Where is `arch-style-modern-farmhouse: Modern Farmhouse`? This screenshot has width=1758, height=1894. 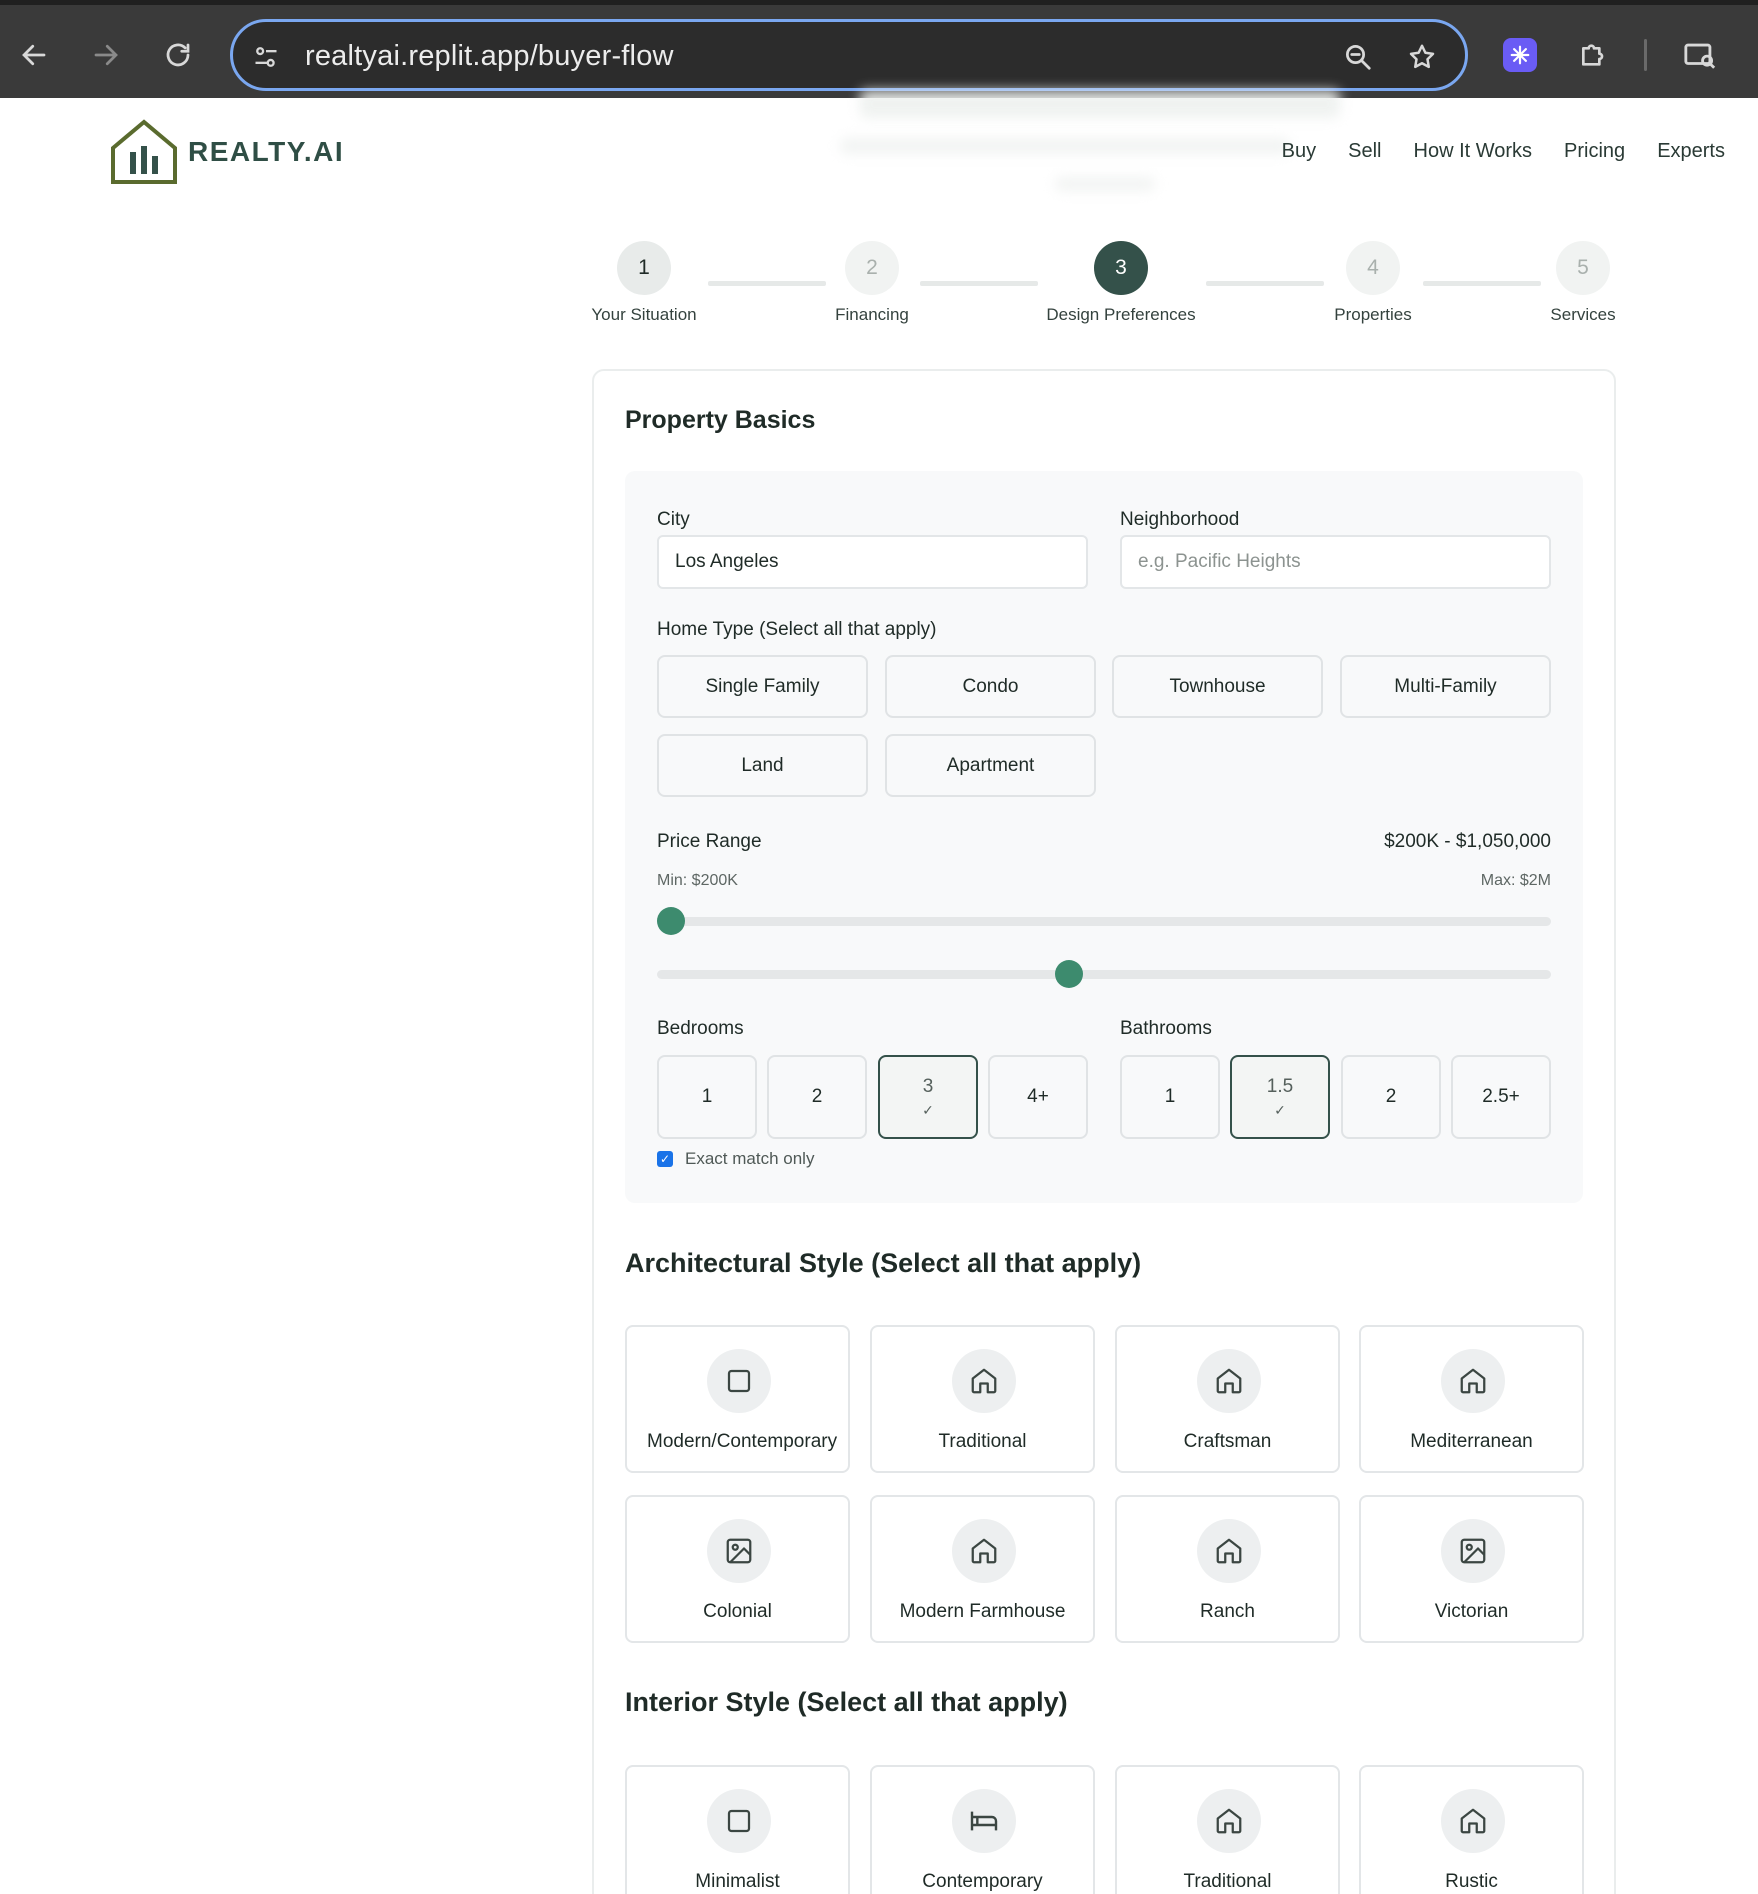
arch-style-modern-farmhouse: Modern Farmhouse is located at coordinates (982, 1569).